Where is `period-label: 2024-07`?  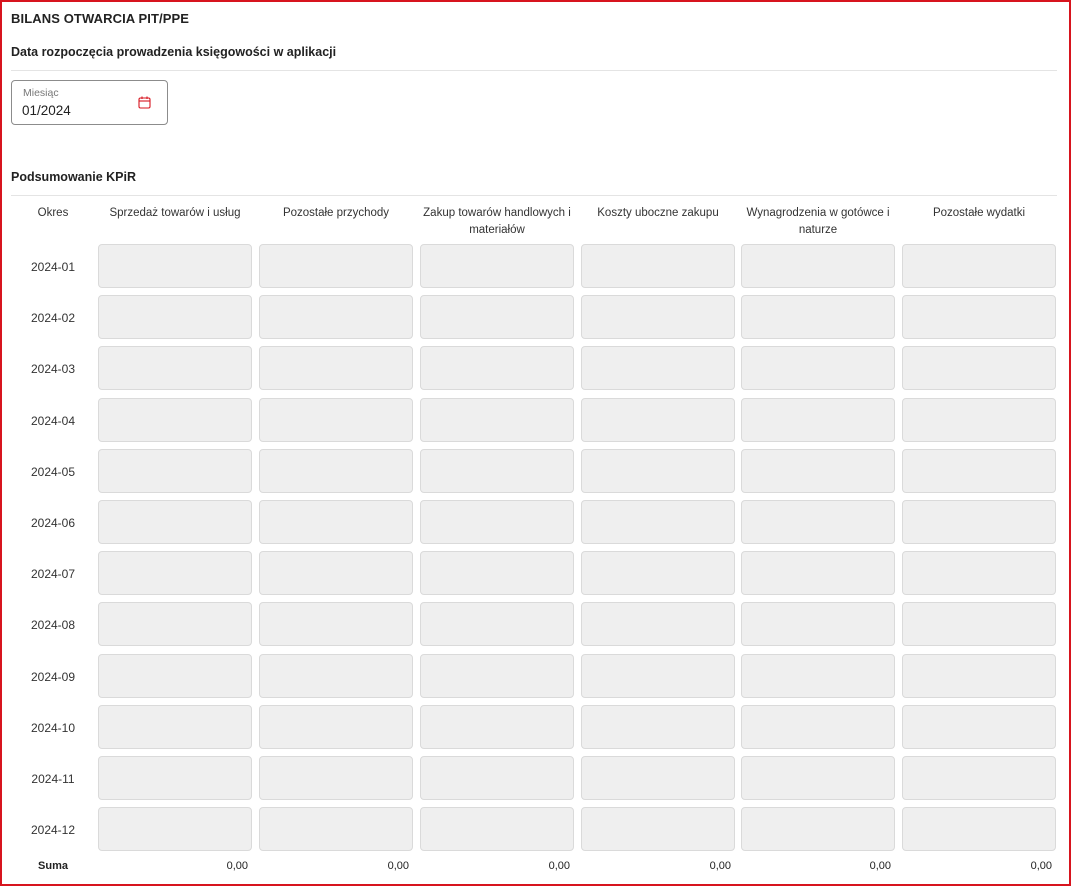 period-label: 2024-07 is located at coordinates (53, 574).